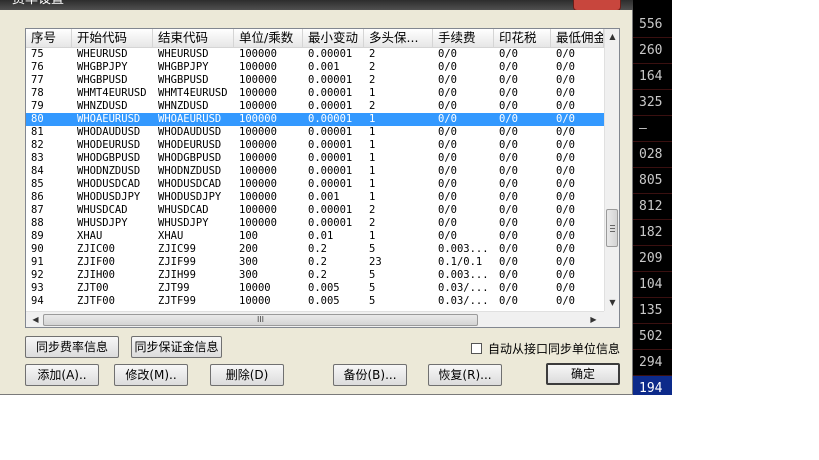 The image size is (819, 460). I want to click on table-row: 89 XHAU XHAU 100 0.01 1 0/0 0/0 0/0, so click(315, 236).